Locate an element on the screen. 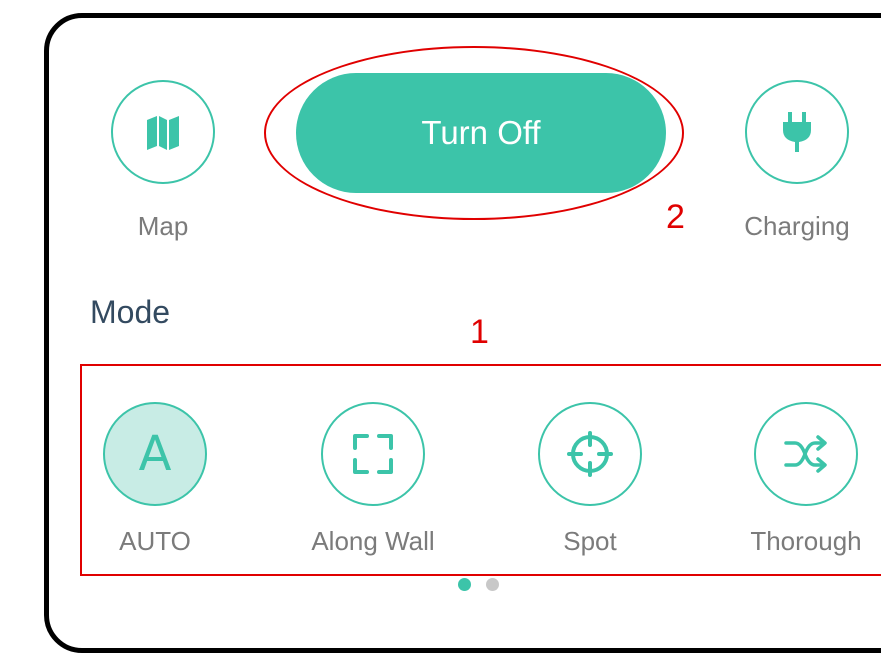 This screenshot has width=881, height=653. corners-frame-icon is located at coordinates (373, 454).